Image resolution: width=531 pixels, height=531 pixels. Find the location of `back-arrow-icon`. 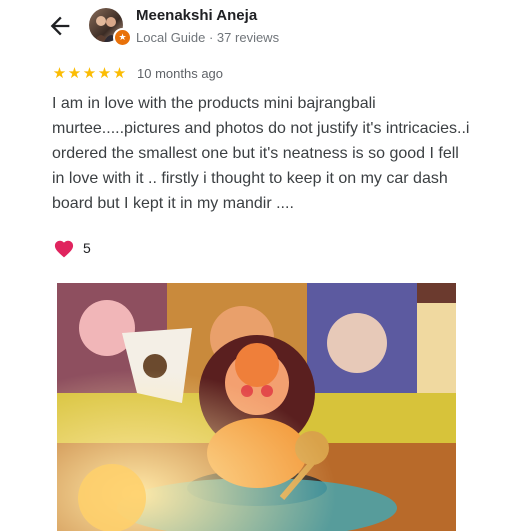

back-arrow-icon is located at coordinates (60, 26).